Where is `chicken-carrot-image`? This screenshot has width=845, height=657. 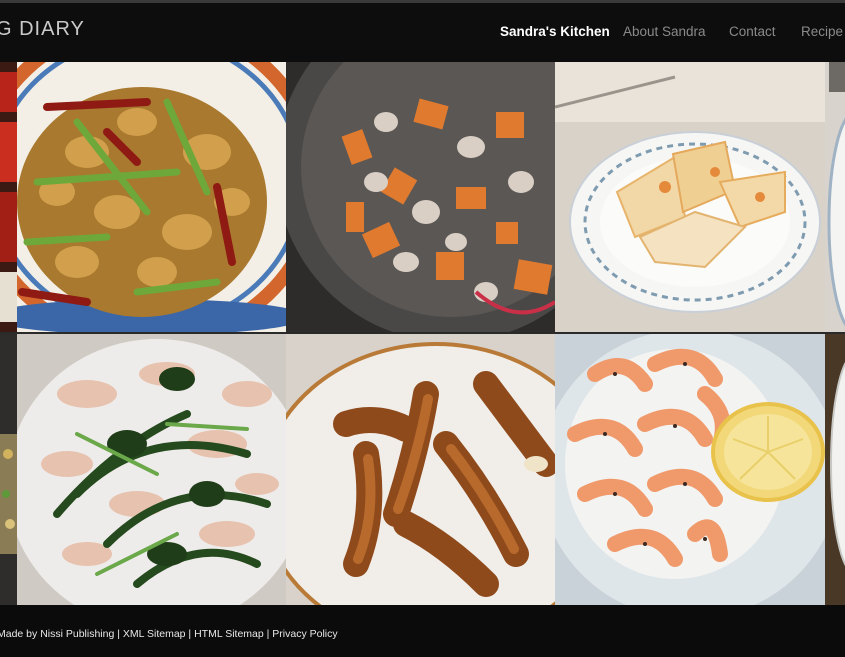
chicken-carrot-image is located at coordinates (420, 197).